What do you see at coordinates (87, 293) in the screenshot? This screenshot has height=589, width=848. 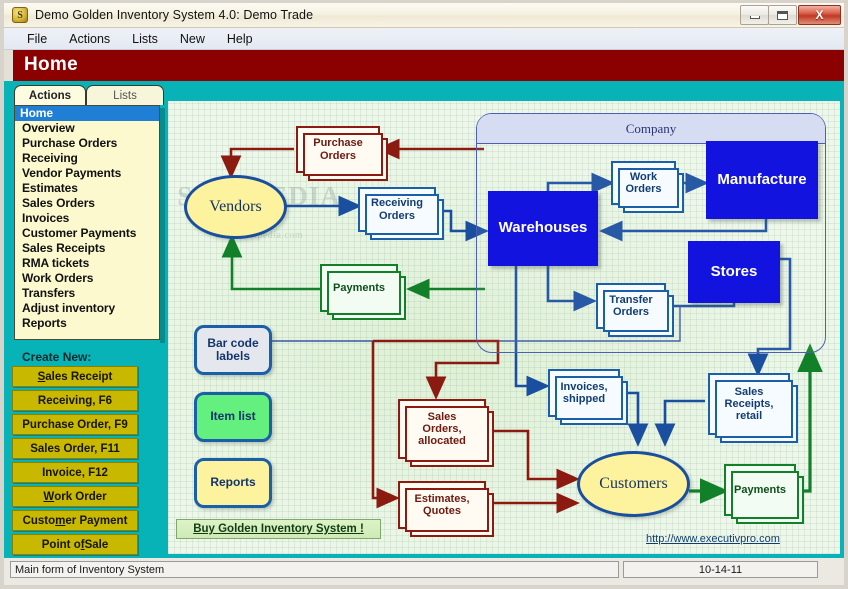 I see `sidebar-item-transfers: Transfers` at bounding box center [87, 293].